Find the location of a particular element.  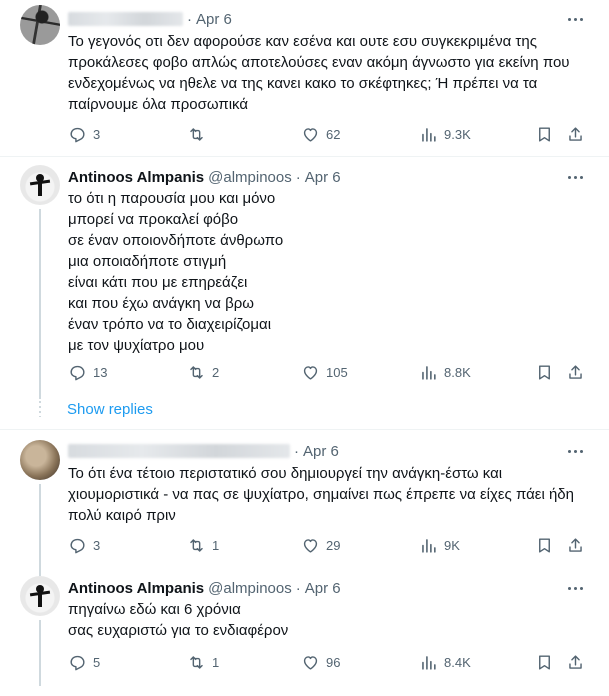

tweet-header: · Apr 6 is located at coordinates (150, 19).